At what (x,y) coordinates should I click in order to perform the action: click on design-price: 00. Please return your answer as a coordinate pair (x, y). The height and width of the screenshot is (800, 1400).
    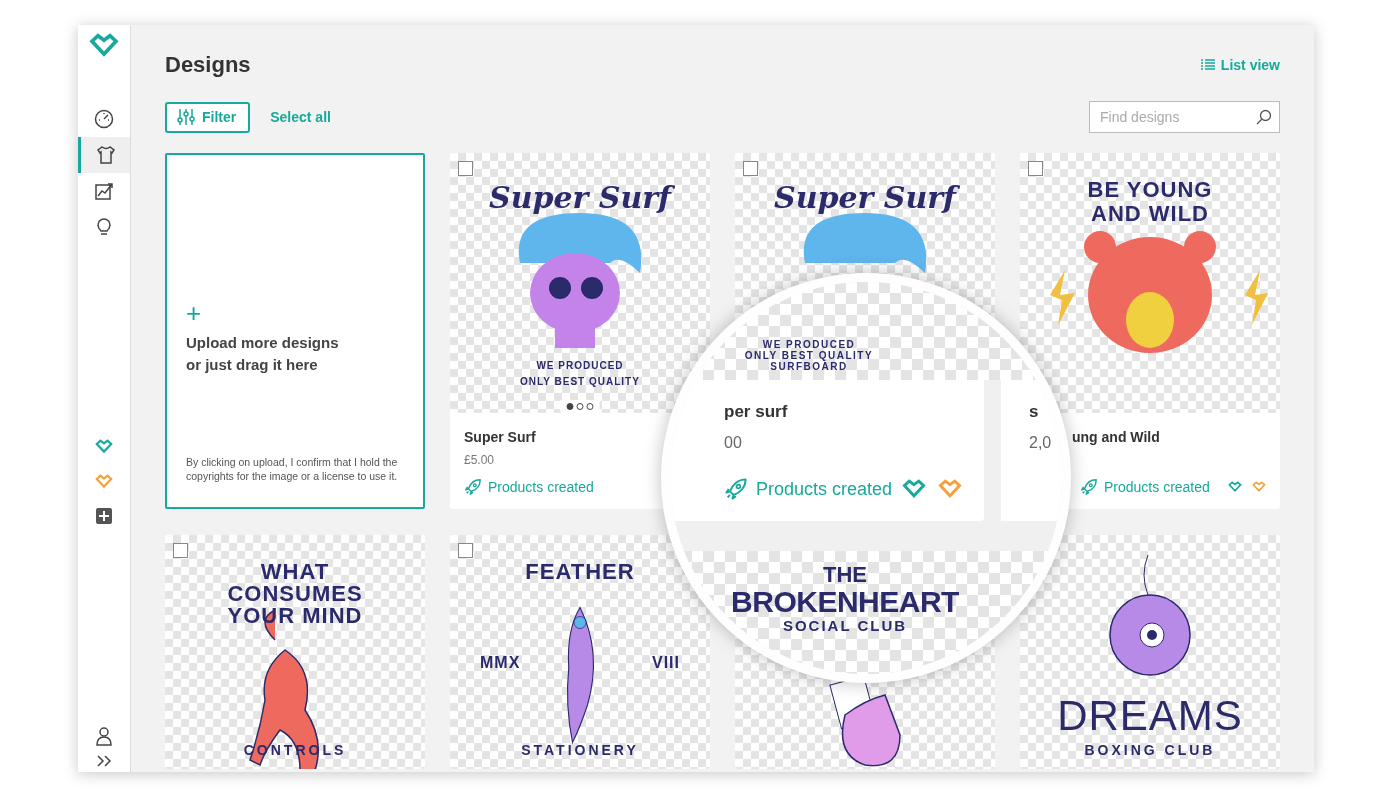
    Looking at the image, I should click on (733, 443).